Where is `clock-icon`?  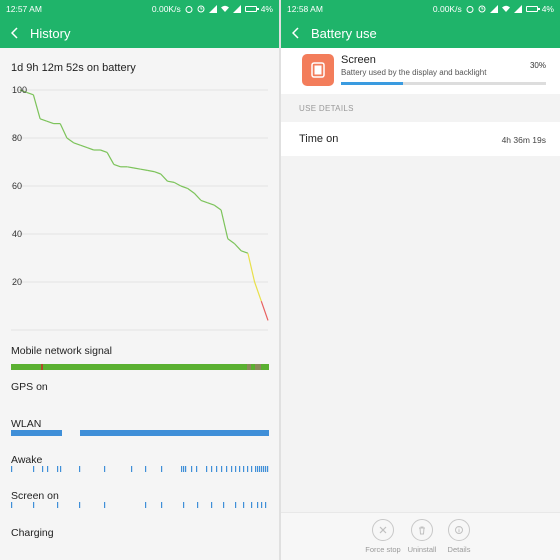
clock-icon is located at coordinates (482, 9).